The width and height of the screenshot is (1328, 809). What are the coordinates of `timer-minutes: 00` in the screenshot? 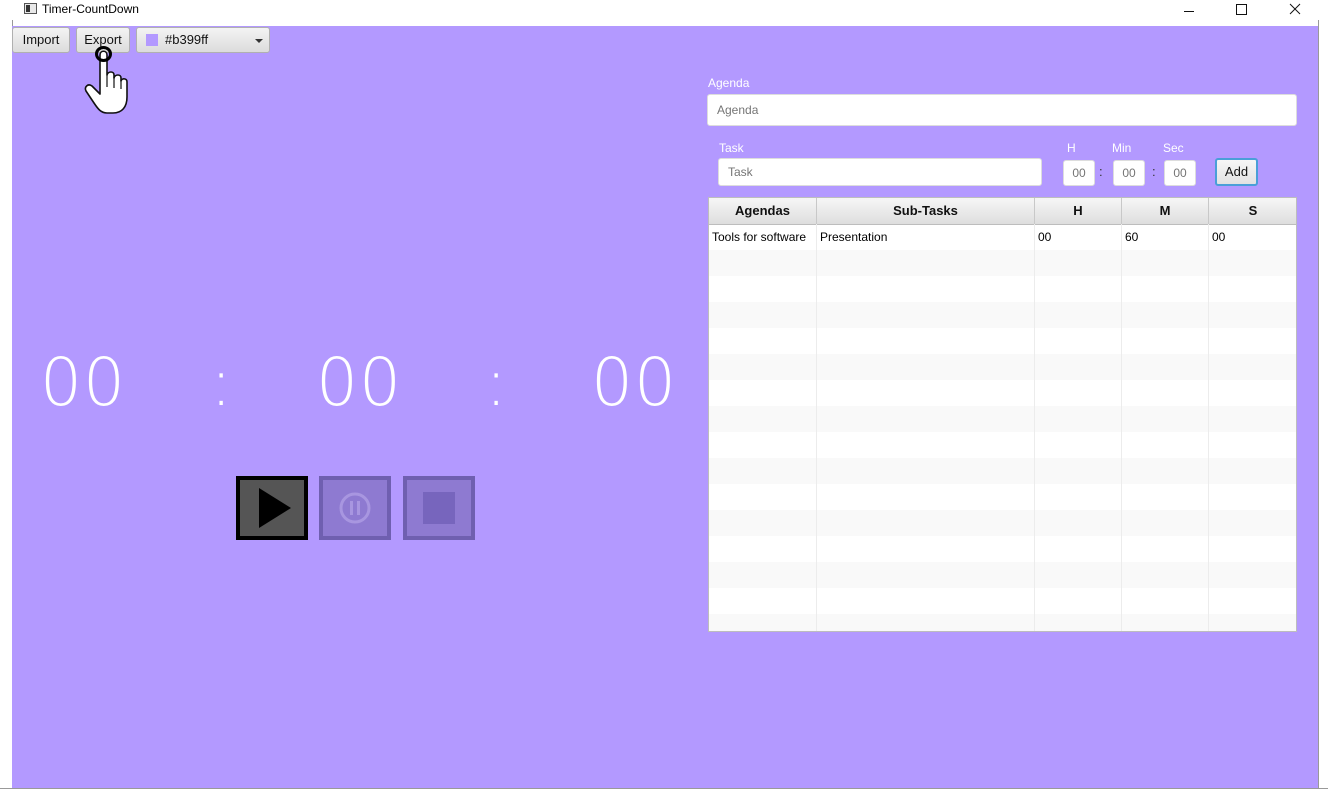 It's located at (359, 382).